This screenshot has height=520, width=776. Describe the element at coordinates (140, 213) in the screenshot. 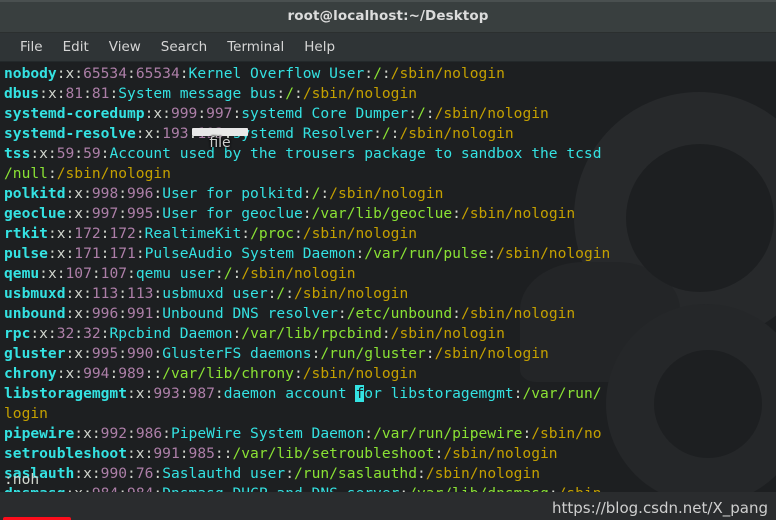

I see `terminal-text-span: 995` at that location.